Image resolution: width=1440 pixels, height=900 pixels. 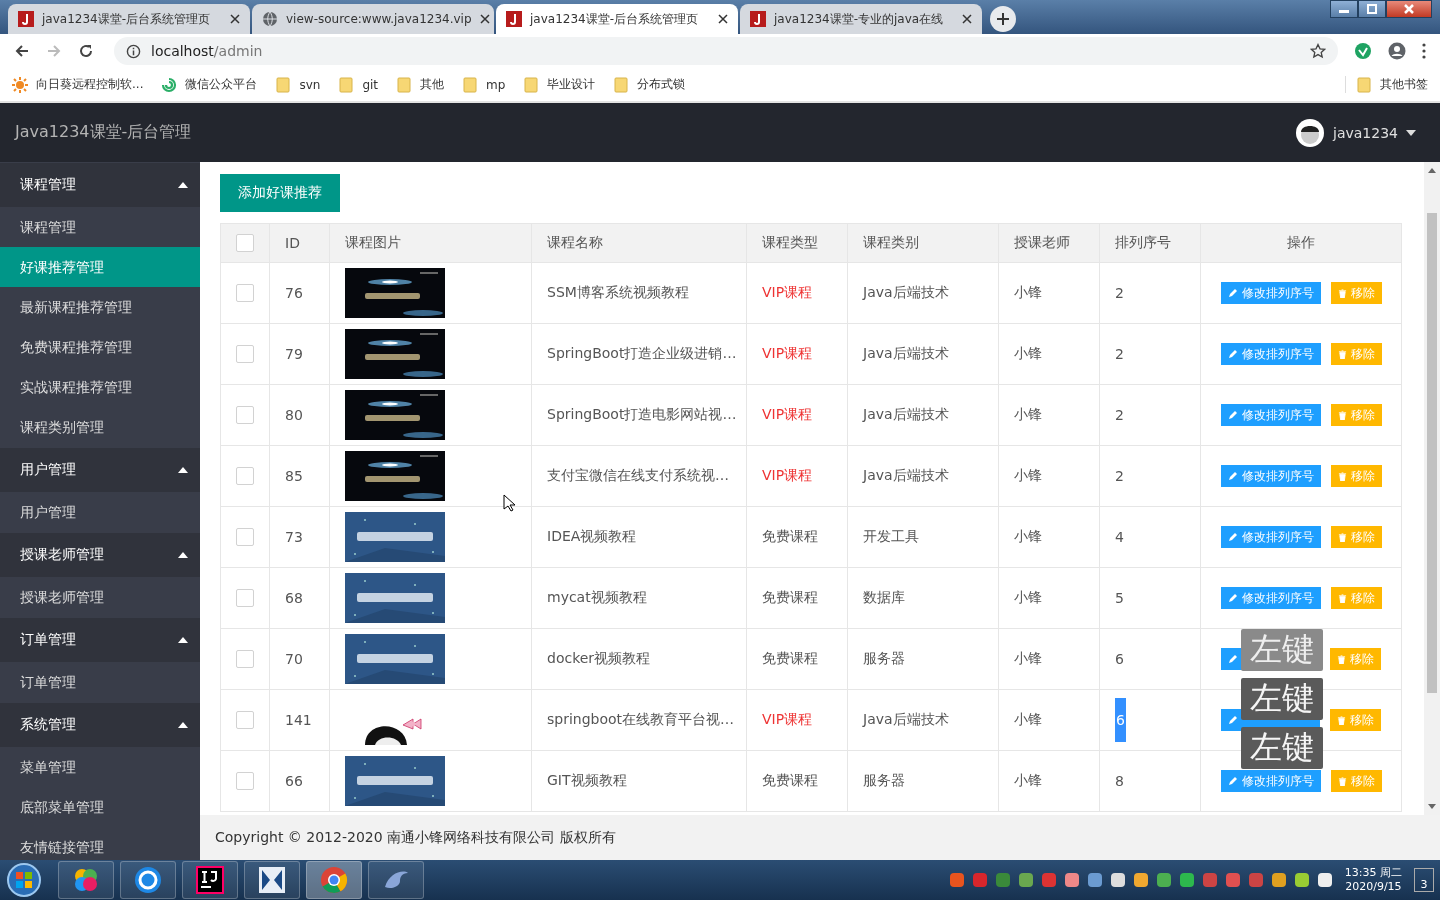 I want to click on sidebar-item: 底部菜单管理, so click(x=100, y=807).